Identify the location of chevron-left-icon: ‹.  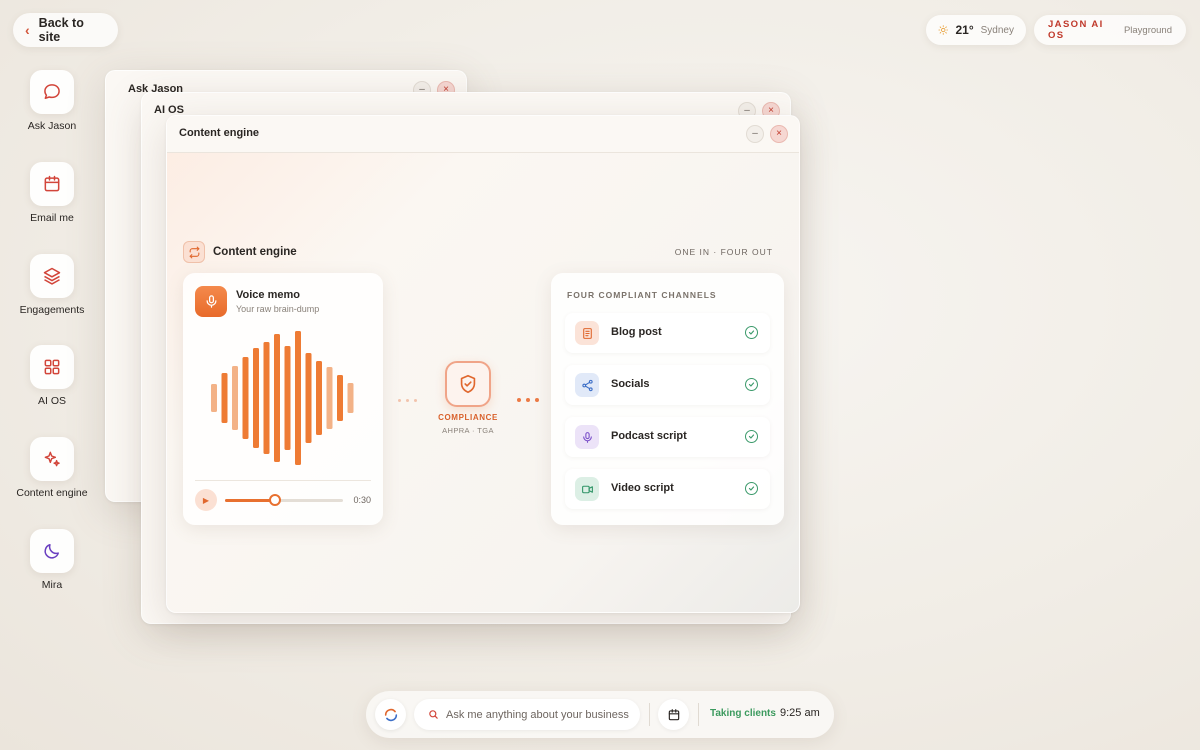
(27, 30).